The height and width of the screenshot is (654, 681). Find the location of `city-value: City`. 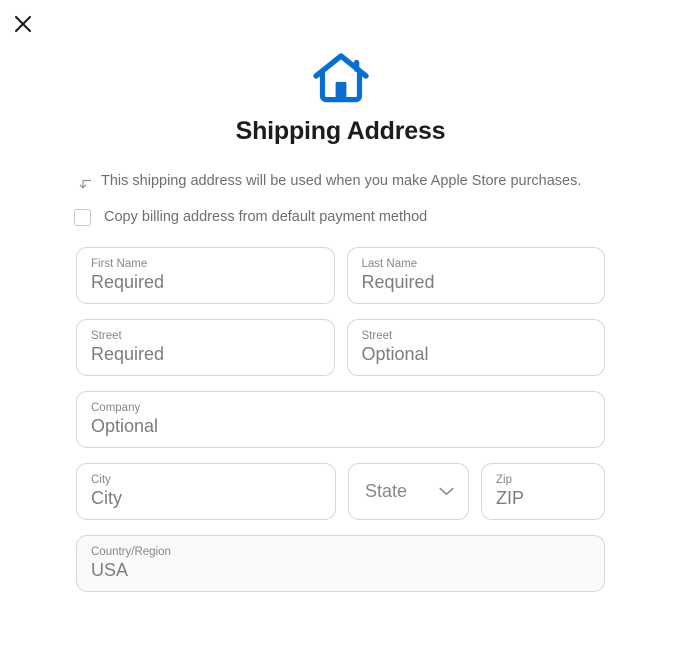

city-value: City is located at coordinates (106, 498).